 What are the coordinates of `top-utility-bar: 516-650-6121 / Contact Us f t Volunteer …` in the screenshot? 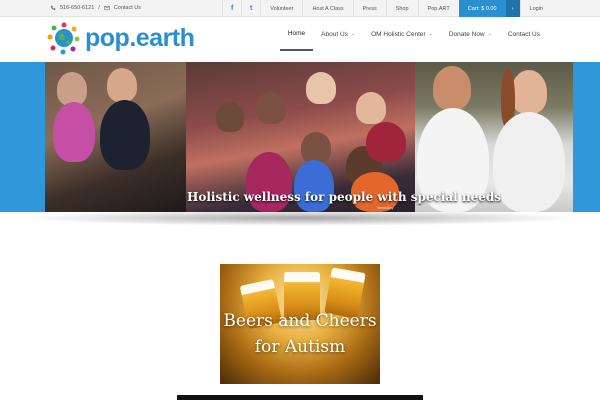 It's located at (300, 8).